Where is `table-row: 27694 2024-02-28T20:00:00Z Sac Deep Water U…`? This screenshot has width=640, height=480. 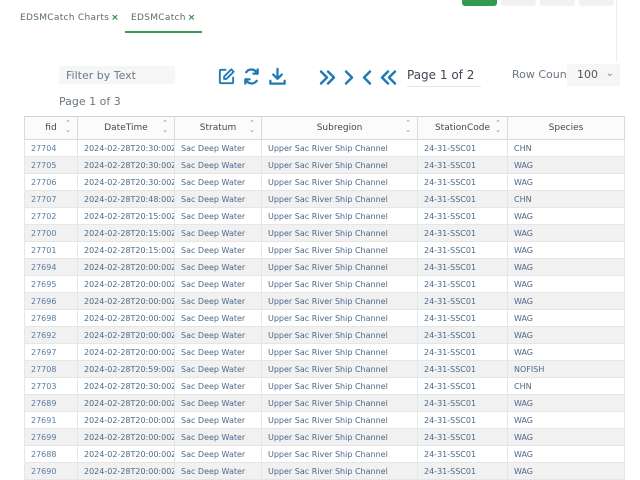
table-row: 27694 2024-02-28T20:00:00Z Sac Deep Water U… is located at coordinates (324, 267).